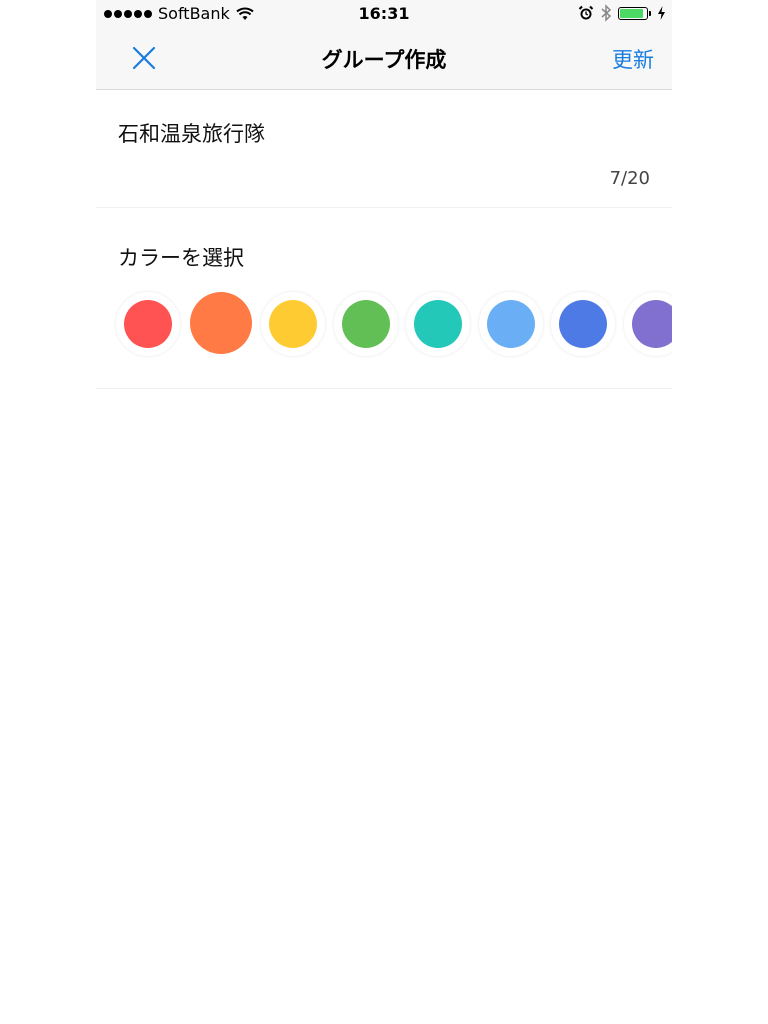  What do you see at coordinates (606, 13) in the screenshot?
I see `bluetooth-icon` at bounding box center [606, 13].